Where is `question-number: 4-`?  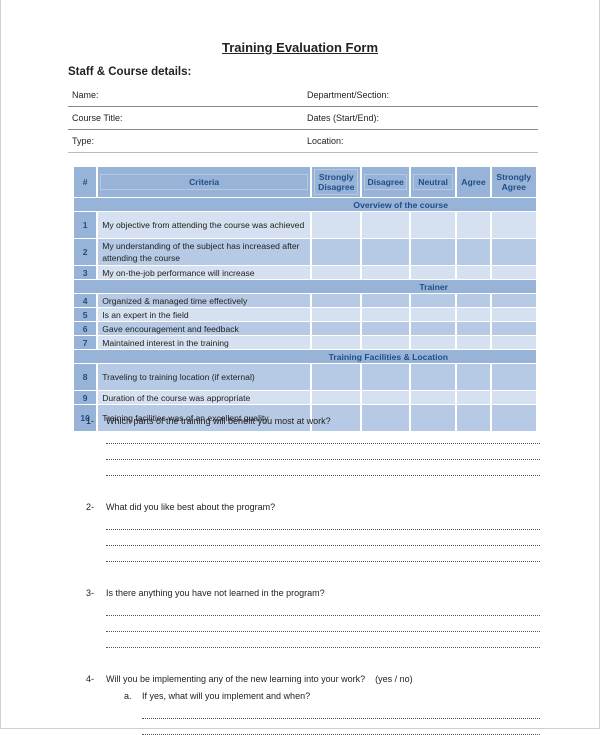 question-number: 4- is located at coordinates (90, 679).